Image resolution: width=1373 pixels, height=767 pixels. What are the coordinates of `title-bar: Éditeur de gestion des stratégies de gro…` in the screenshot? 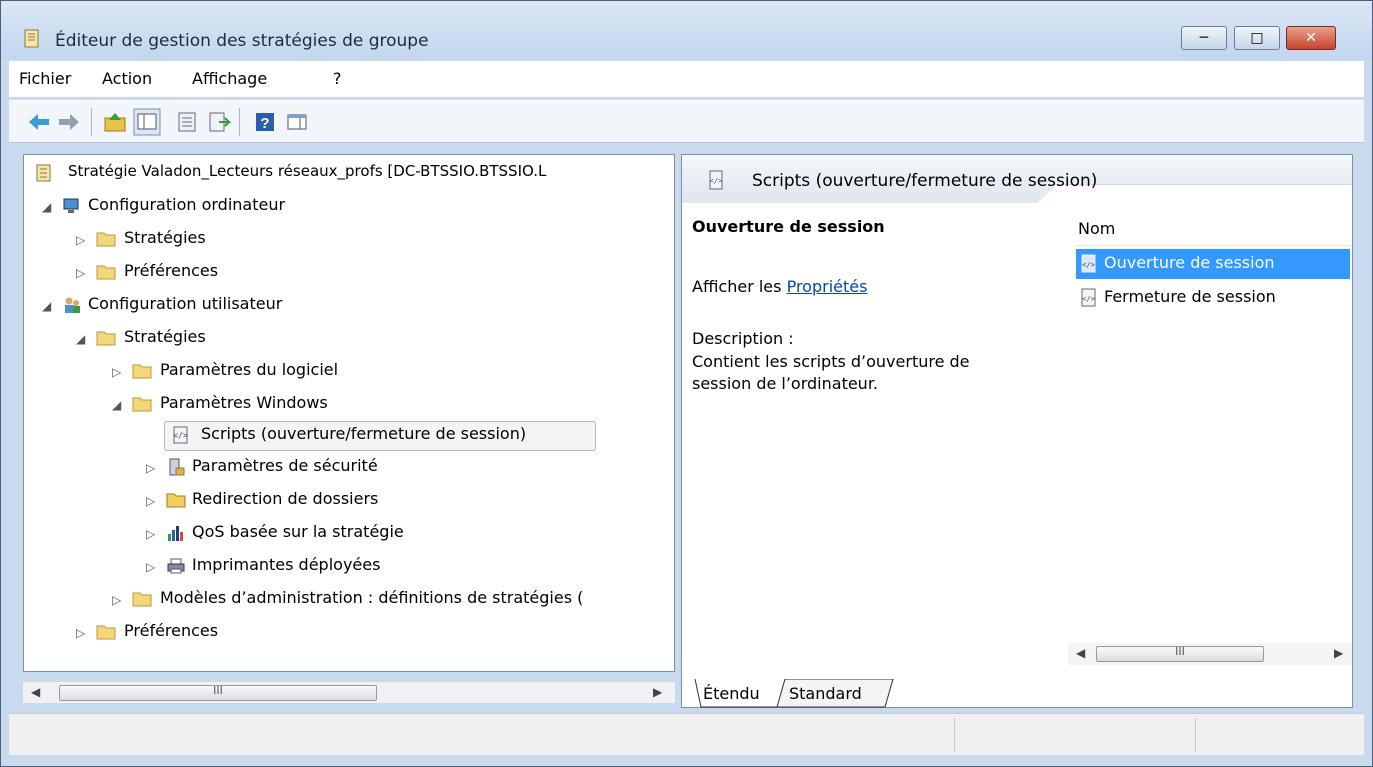 It's located at (686, 30).